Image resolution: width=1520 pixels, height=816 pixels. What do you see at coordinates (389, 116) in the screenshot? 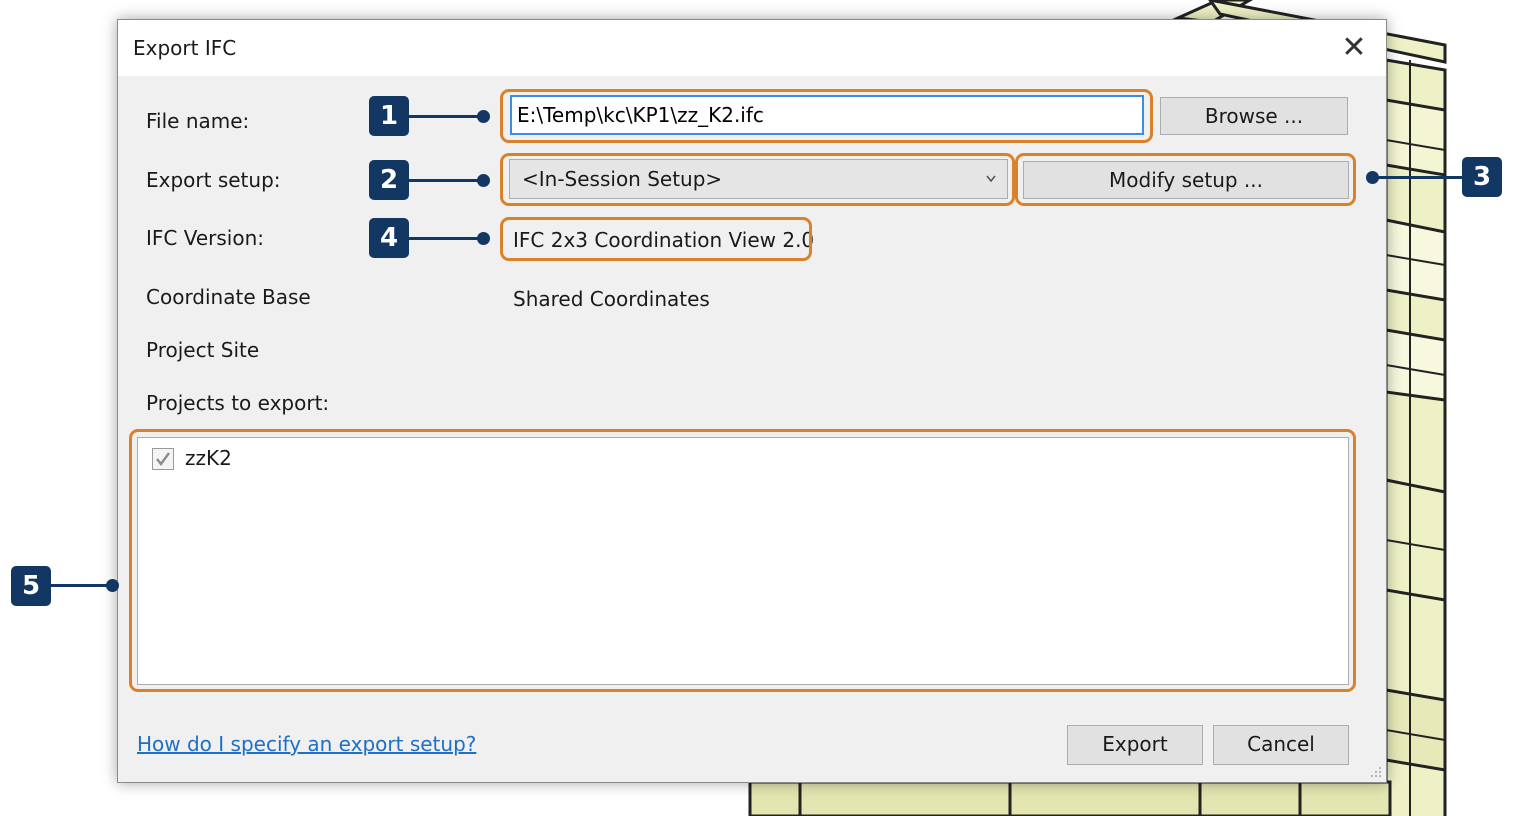
I see `callout-badge-1: 1` at bounding box center [389, 116].